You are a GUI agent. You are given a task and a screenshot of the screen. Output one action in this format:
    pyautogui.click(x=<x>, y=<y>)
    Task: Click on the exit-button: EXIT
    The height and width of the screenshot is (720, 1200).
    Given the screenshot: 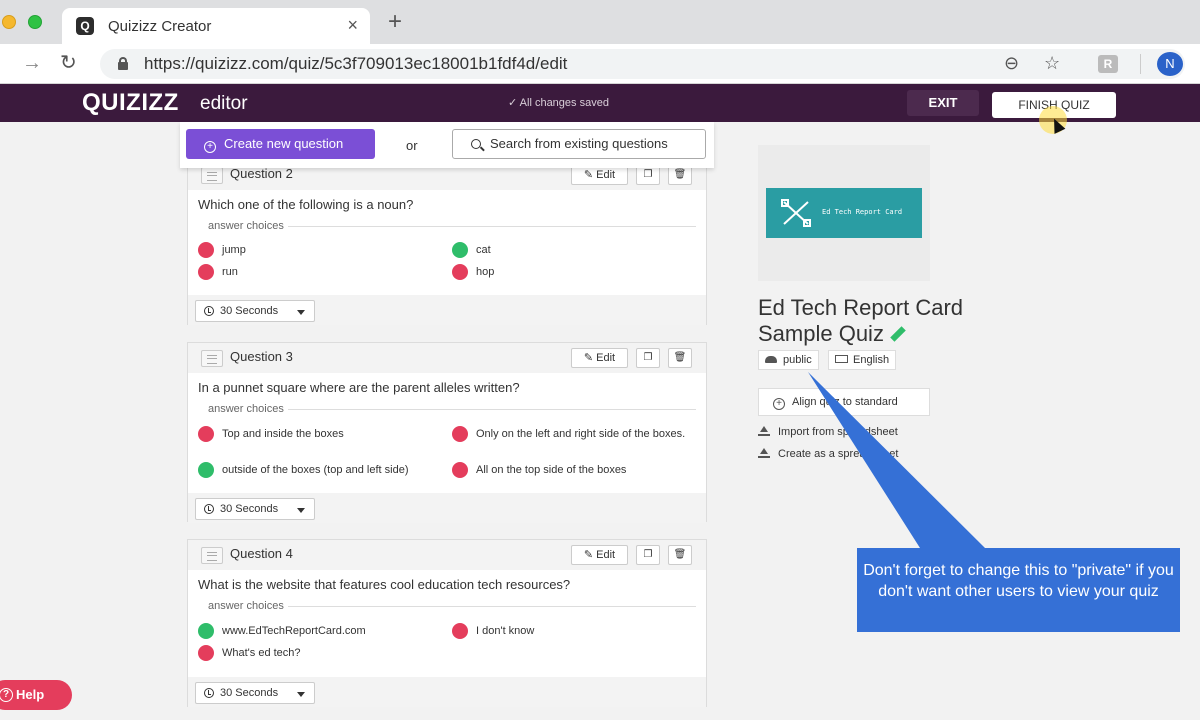 What is the action you would take?
    pyautogui.click(x=943, y=103)
    